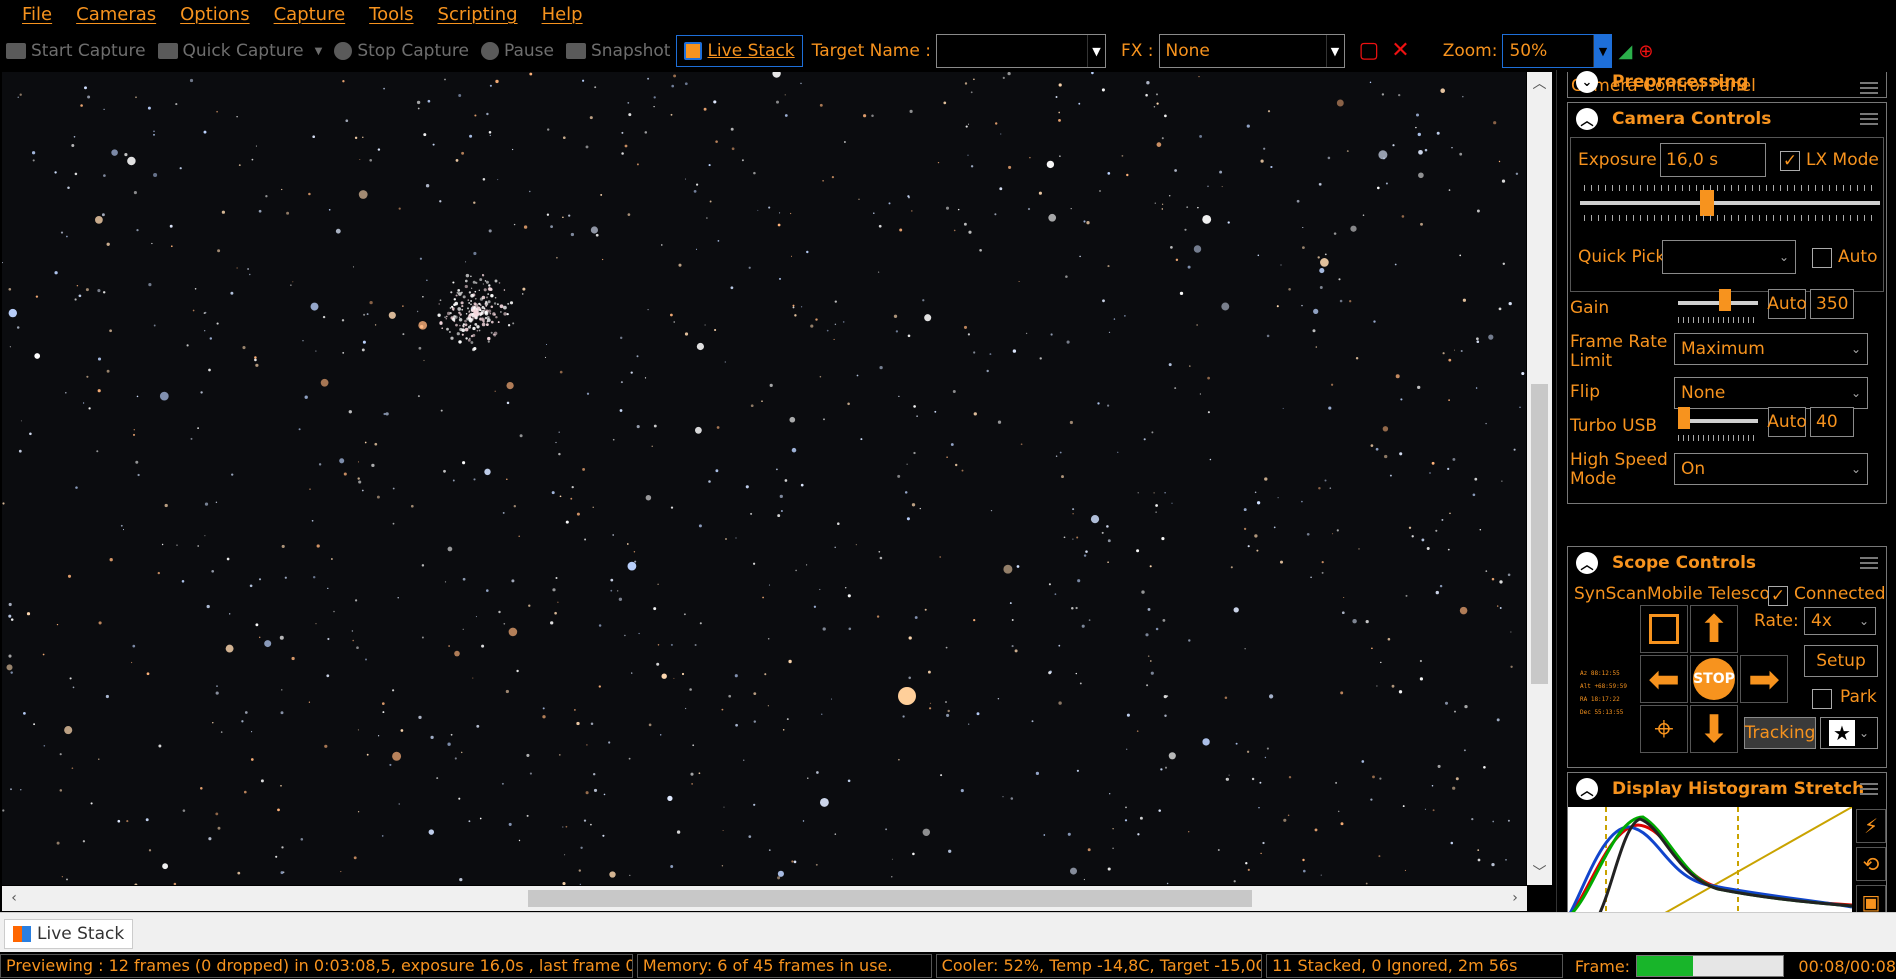 This screenshot has width=1896, height=979. I want to click on menu-file: File, so click(37, 15).